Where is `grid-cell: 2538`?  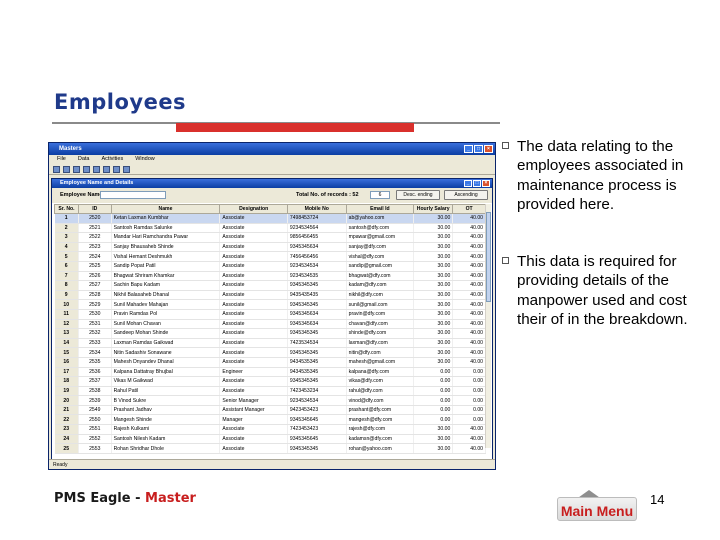 grid-cell: 2538 is located at coordinates (95, 391).